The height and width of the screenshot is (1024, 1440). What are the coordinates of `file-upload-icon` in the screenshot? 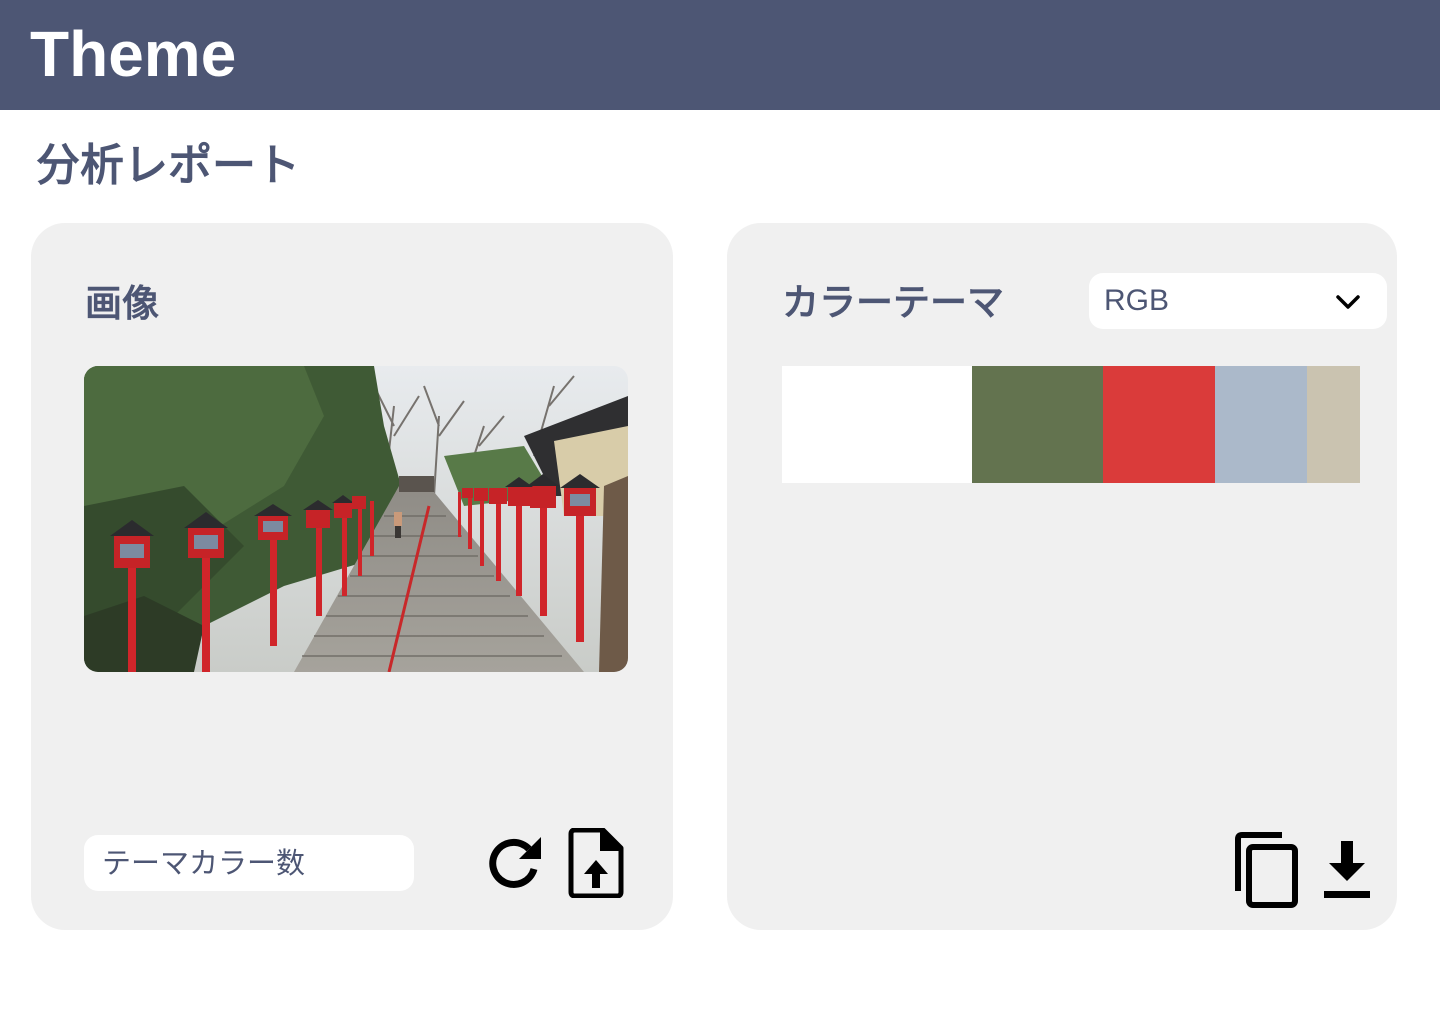 It's located at (596, 863).